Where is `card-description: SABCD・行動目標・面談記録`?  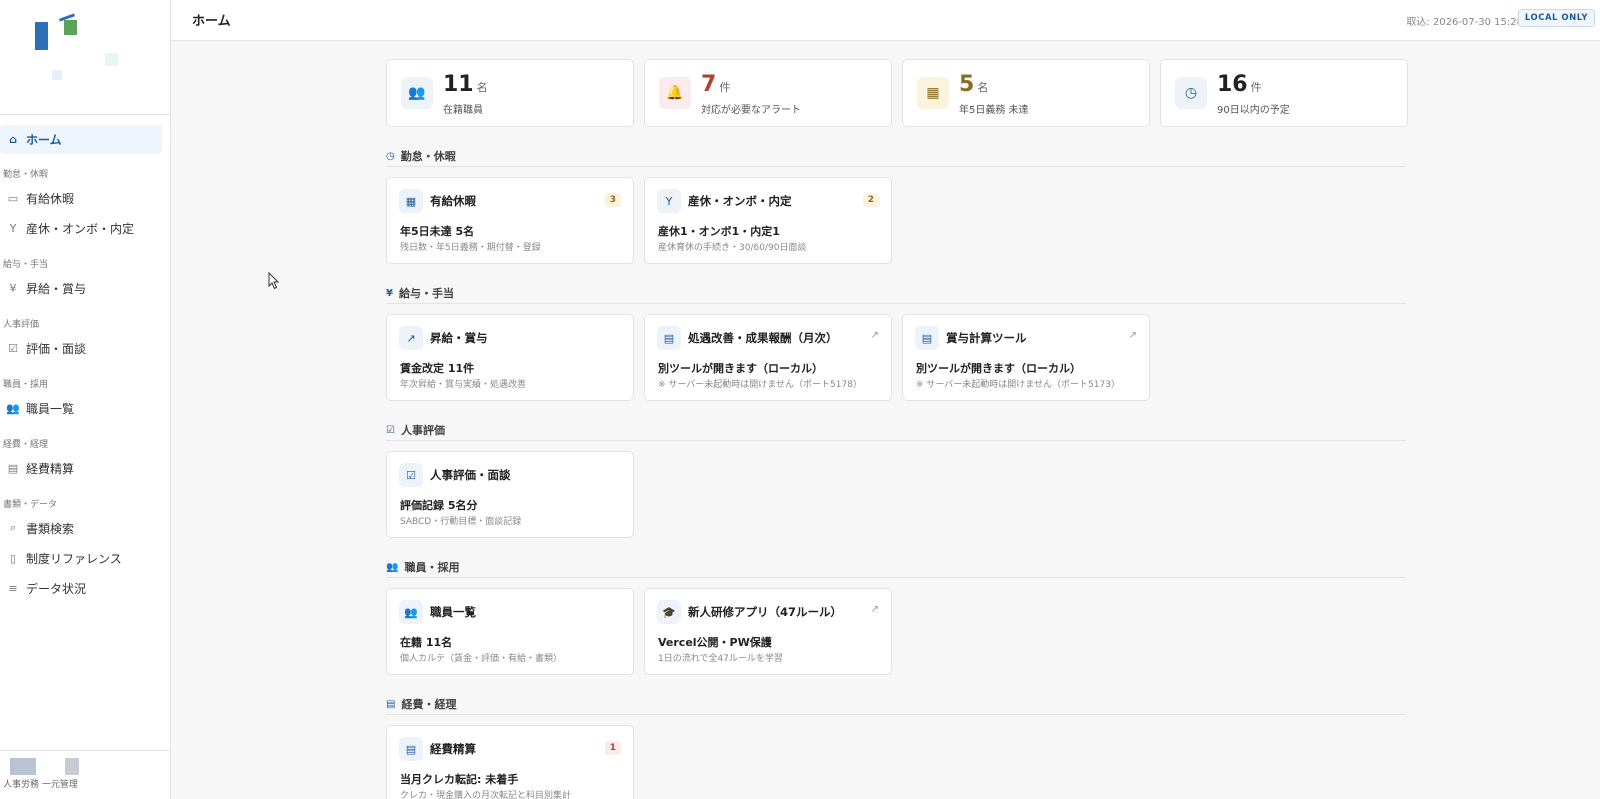 card-description: SABCD・行動目標・面談記録 is located at coordinates (461, 522).